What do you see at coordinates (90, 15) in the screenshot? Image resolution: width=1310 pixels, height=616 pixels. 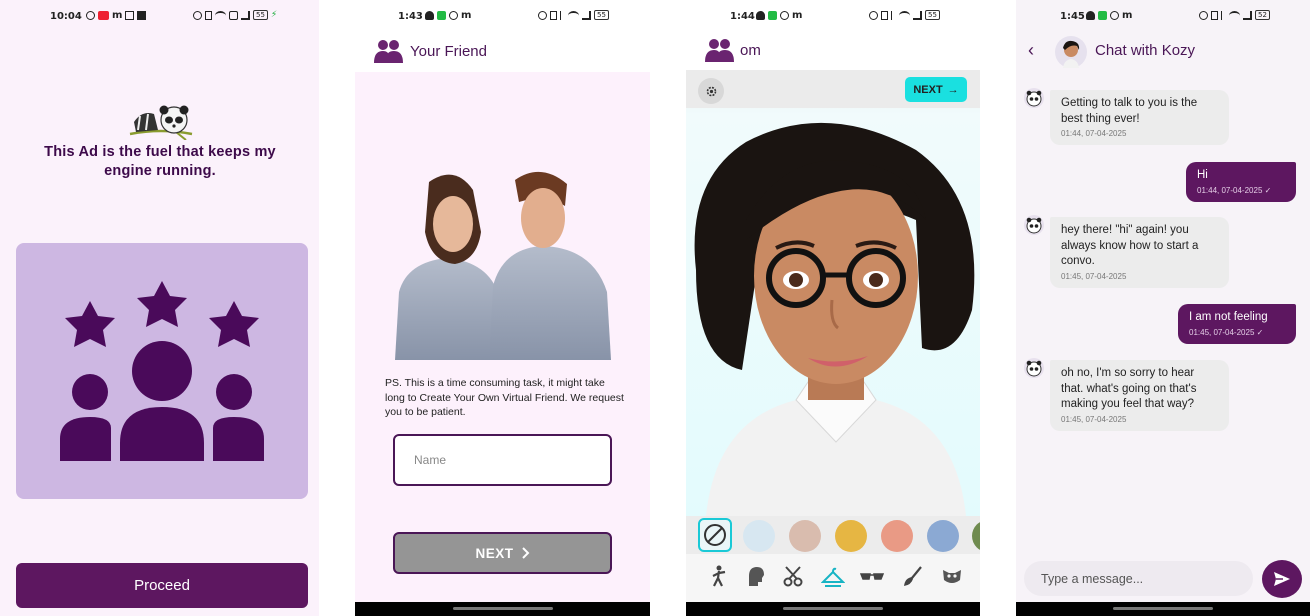 I see `whatsapp-icon` at bounding box center [90, 15].